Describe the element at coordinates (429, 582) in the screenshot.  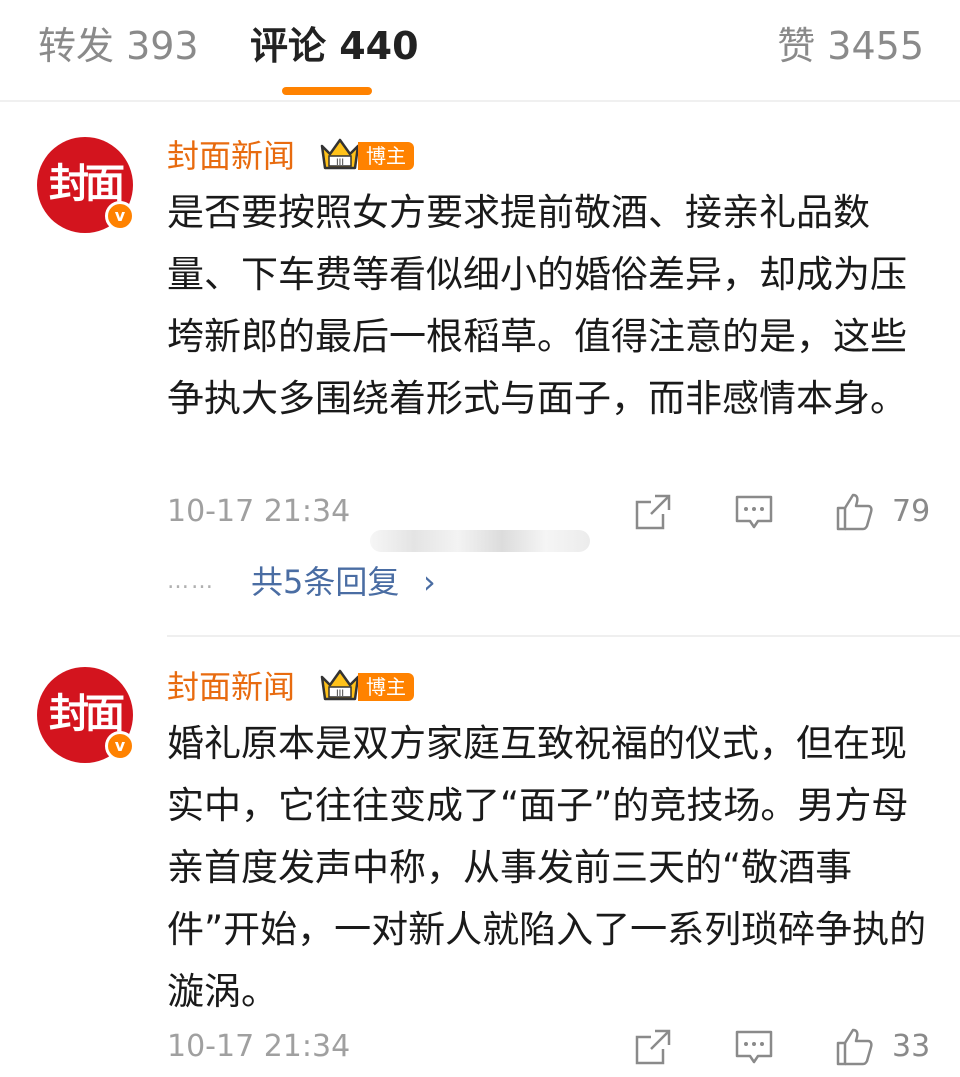
I see `chevron-right-icon: ›` at that location.